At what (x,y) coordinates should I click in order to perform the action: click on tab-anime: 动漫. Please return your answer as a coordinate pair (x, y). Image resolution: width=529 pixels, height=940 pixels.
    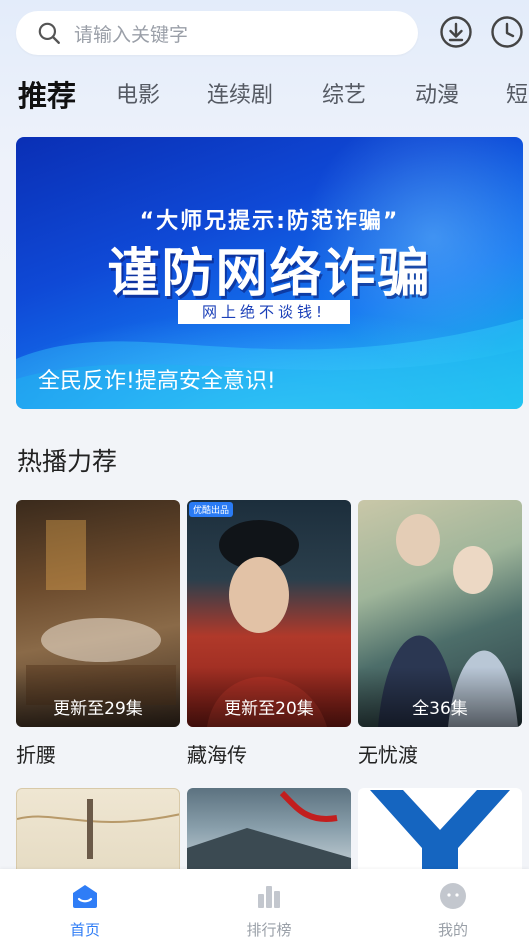
    Looking at the image, I should click on (437, 96).